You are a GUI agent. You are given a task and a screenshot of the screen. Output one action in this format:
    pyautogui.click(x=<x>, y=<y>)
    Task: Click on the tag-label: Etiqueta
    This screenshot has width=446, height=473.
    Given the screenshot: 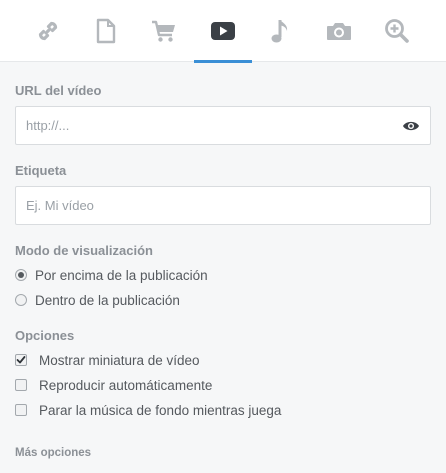 What is the action you would take?
    pyautogui.click(x=41, y=170)
    